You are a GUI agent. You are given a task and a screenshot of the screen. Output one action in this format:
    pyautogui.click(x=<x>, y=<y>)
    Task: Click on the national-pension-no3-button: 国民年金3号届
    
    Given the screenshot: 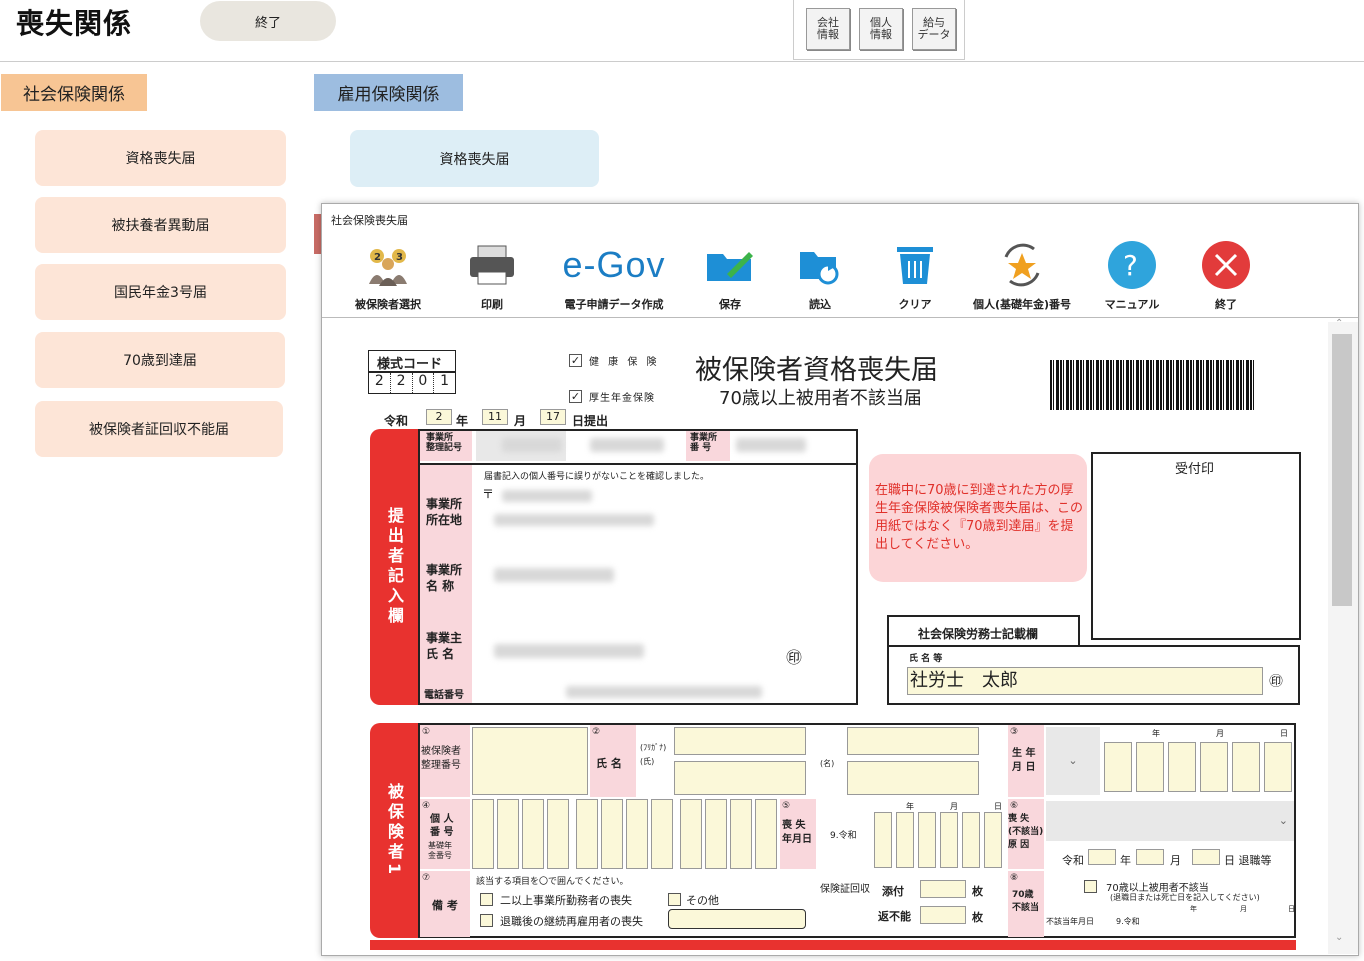 What is the action you would take?
    pyautogui.click(x=160, y=292)
    